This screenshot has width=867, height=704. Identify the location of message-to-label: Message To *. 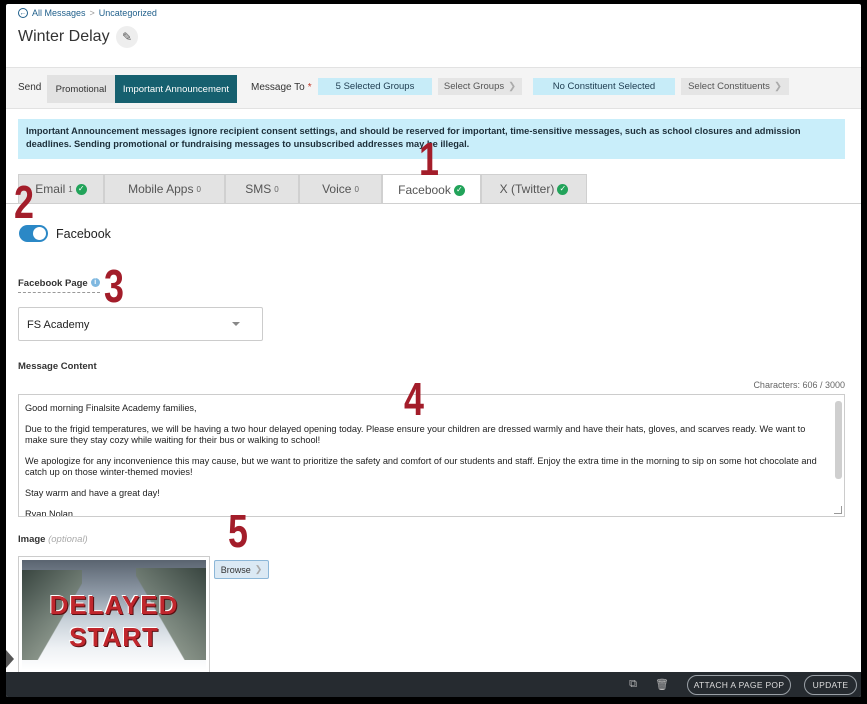
(281, 87).